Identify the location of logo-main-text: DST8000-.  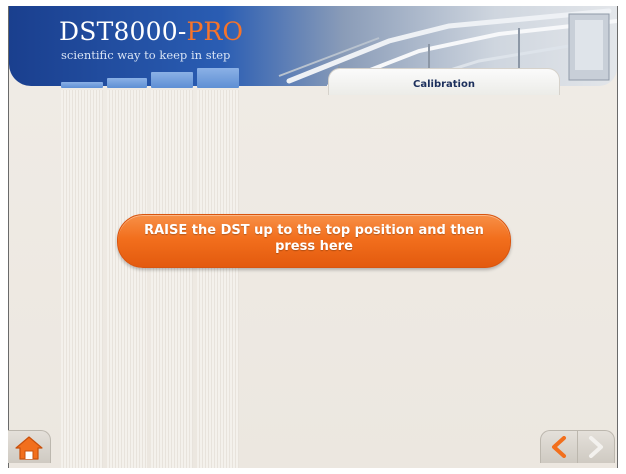
(123, 31).